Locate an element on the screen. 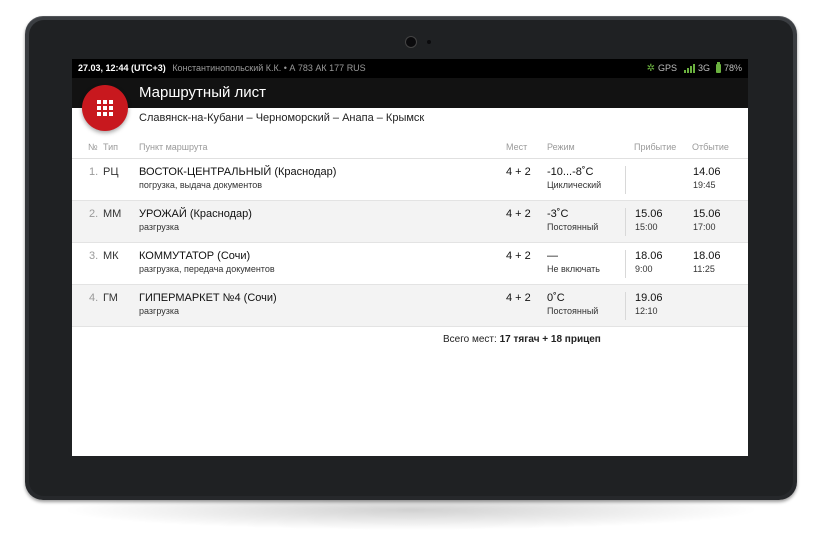 The height and width of the screenshot is (550, 822). row-arrival-time: 12:10 is located at coordinates (646, 311).